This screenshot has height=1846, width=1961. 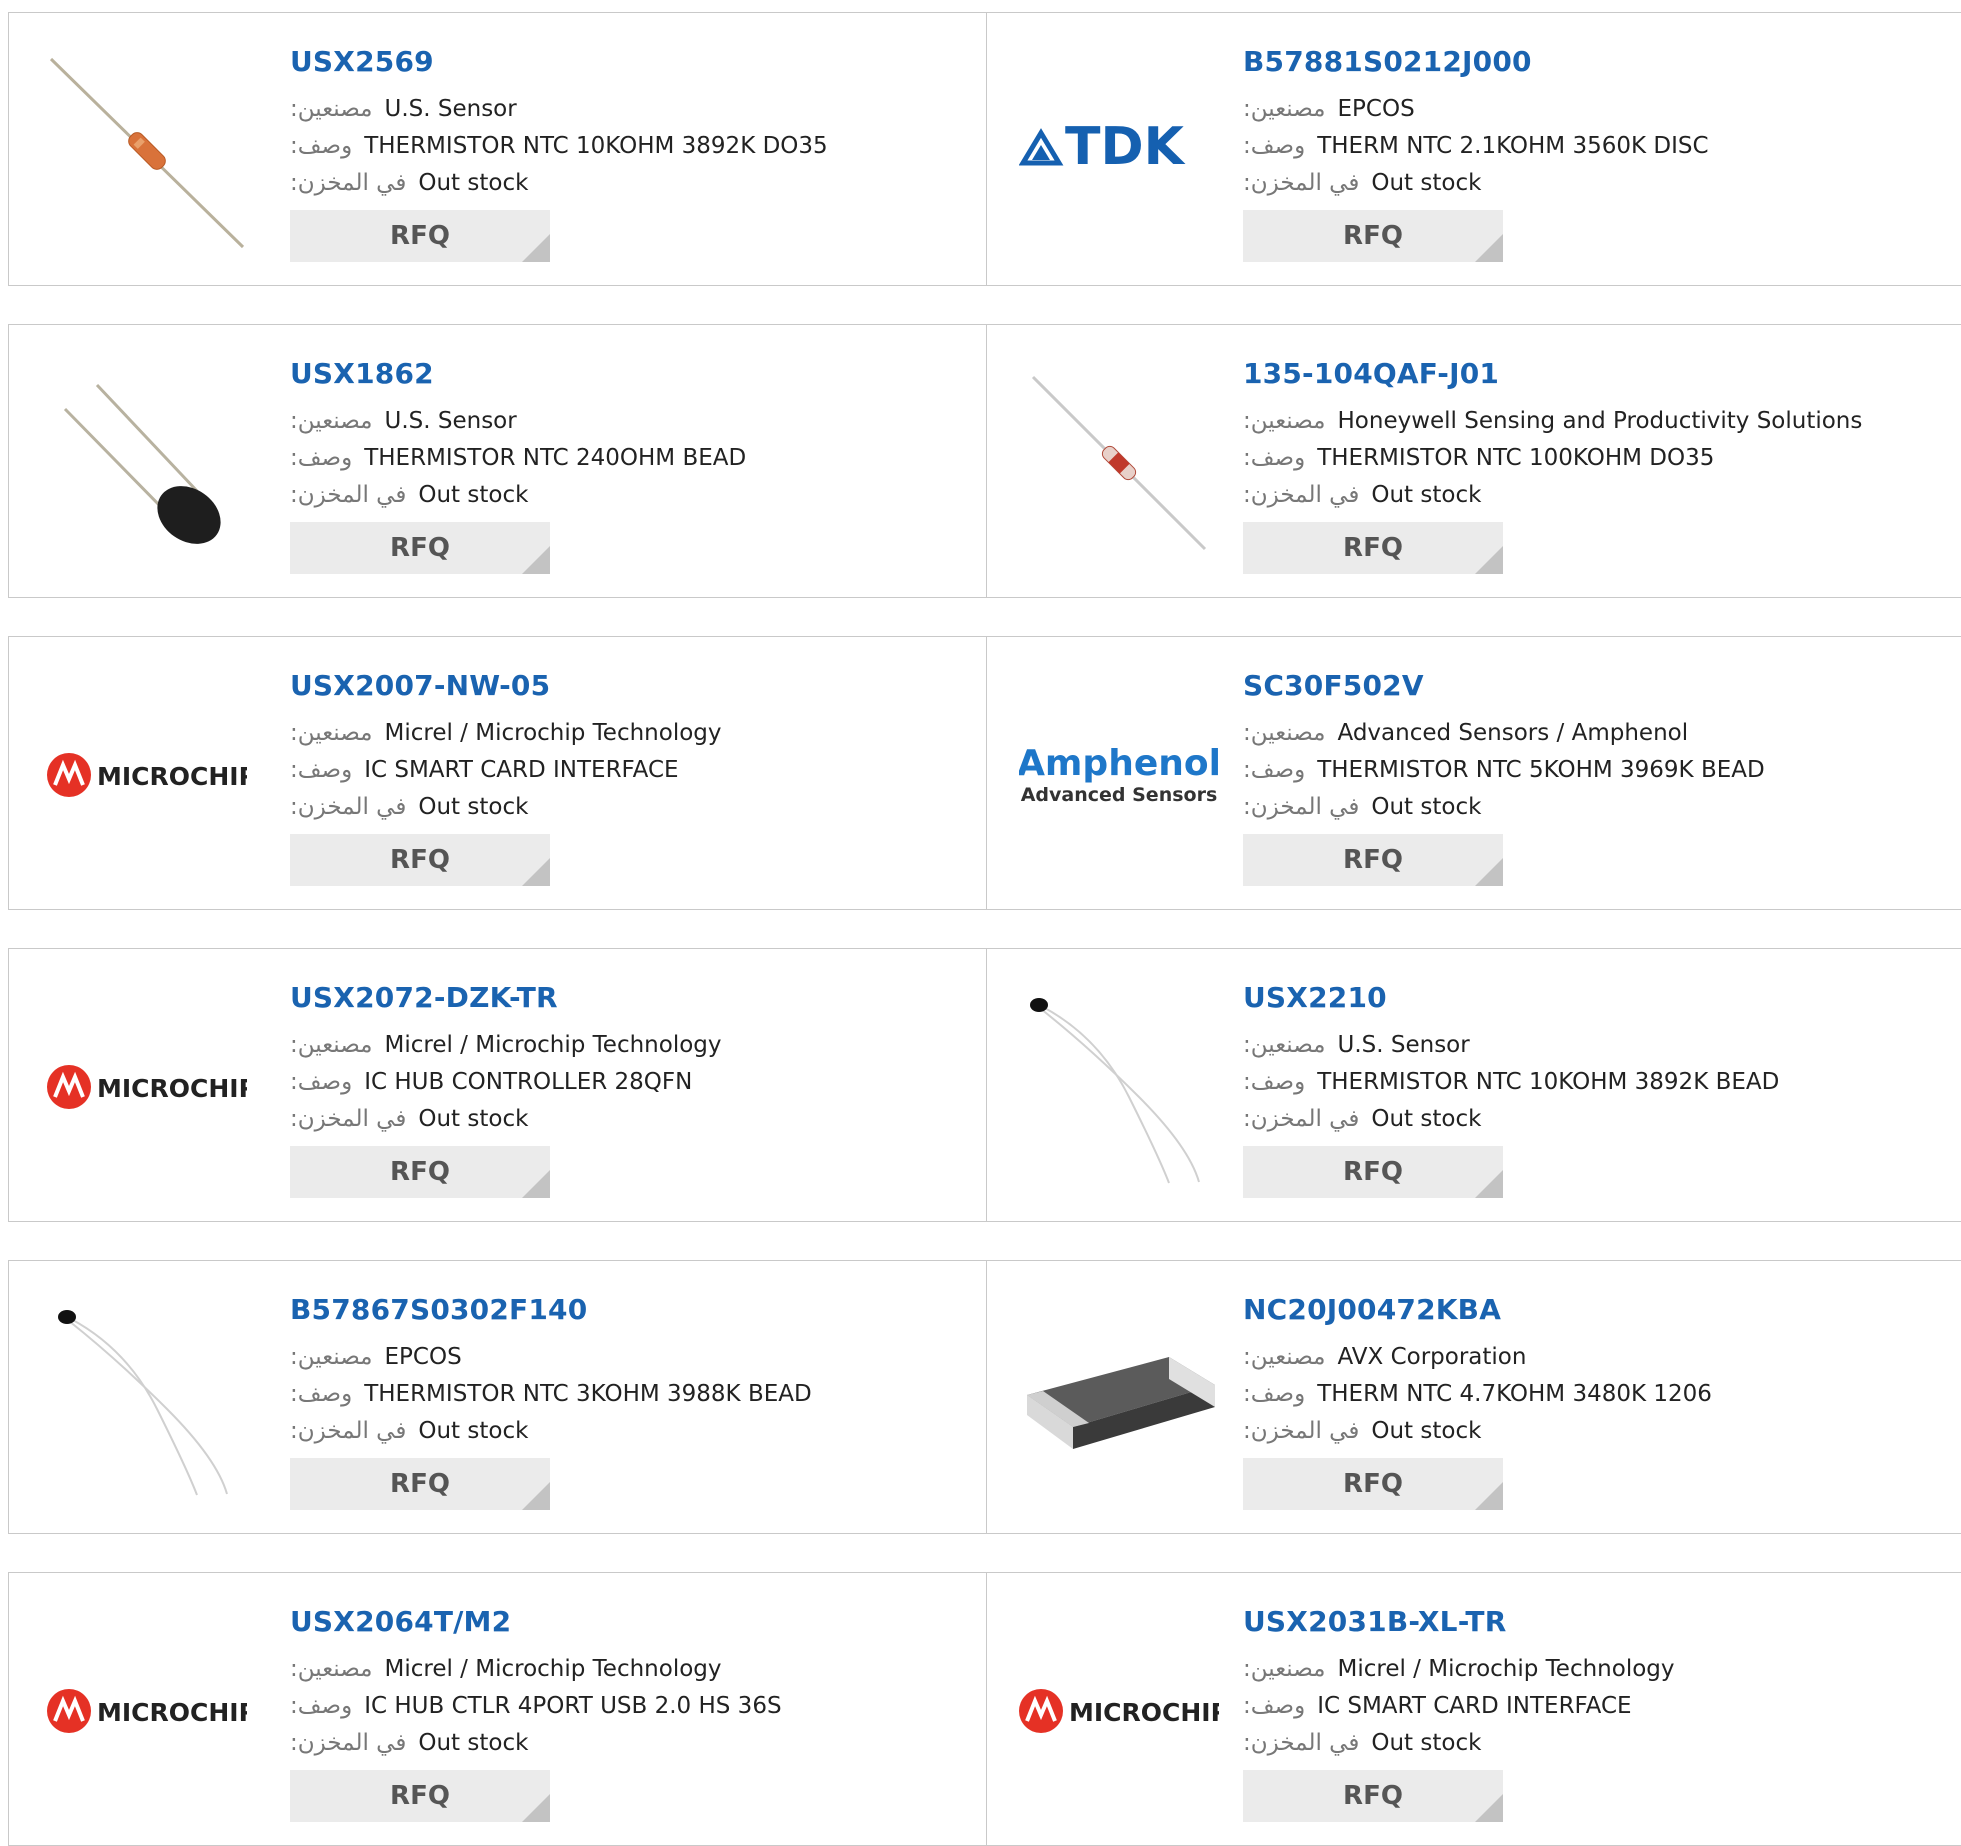 What do you see at coordinates (1459, 1706) in the screenshot?
I see `description-line: :وصف IC SMART CARD INTERFACE` at bounding box center [1459, 1706].